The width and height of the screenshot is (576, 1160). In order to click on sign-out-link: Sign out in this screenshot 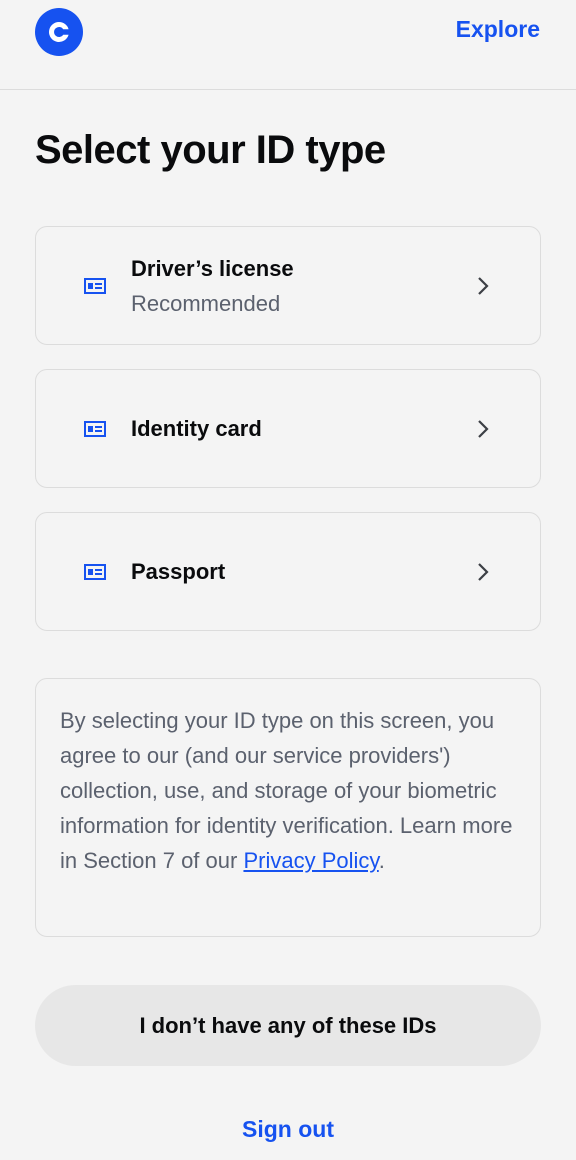, I will do `click(288, 1129)`.